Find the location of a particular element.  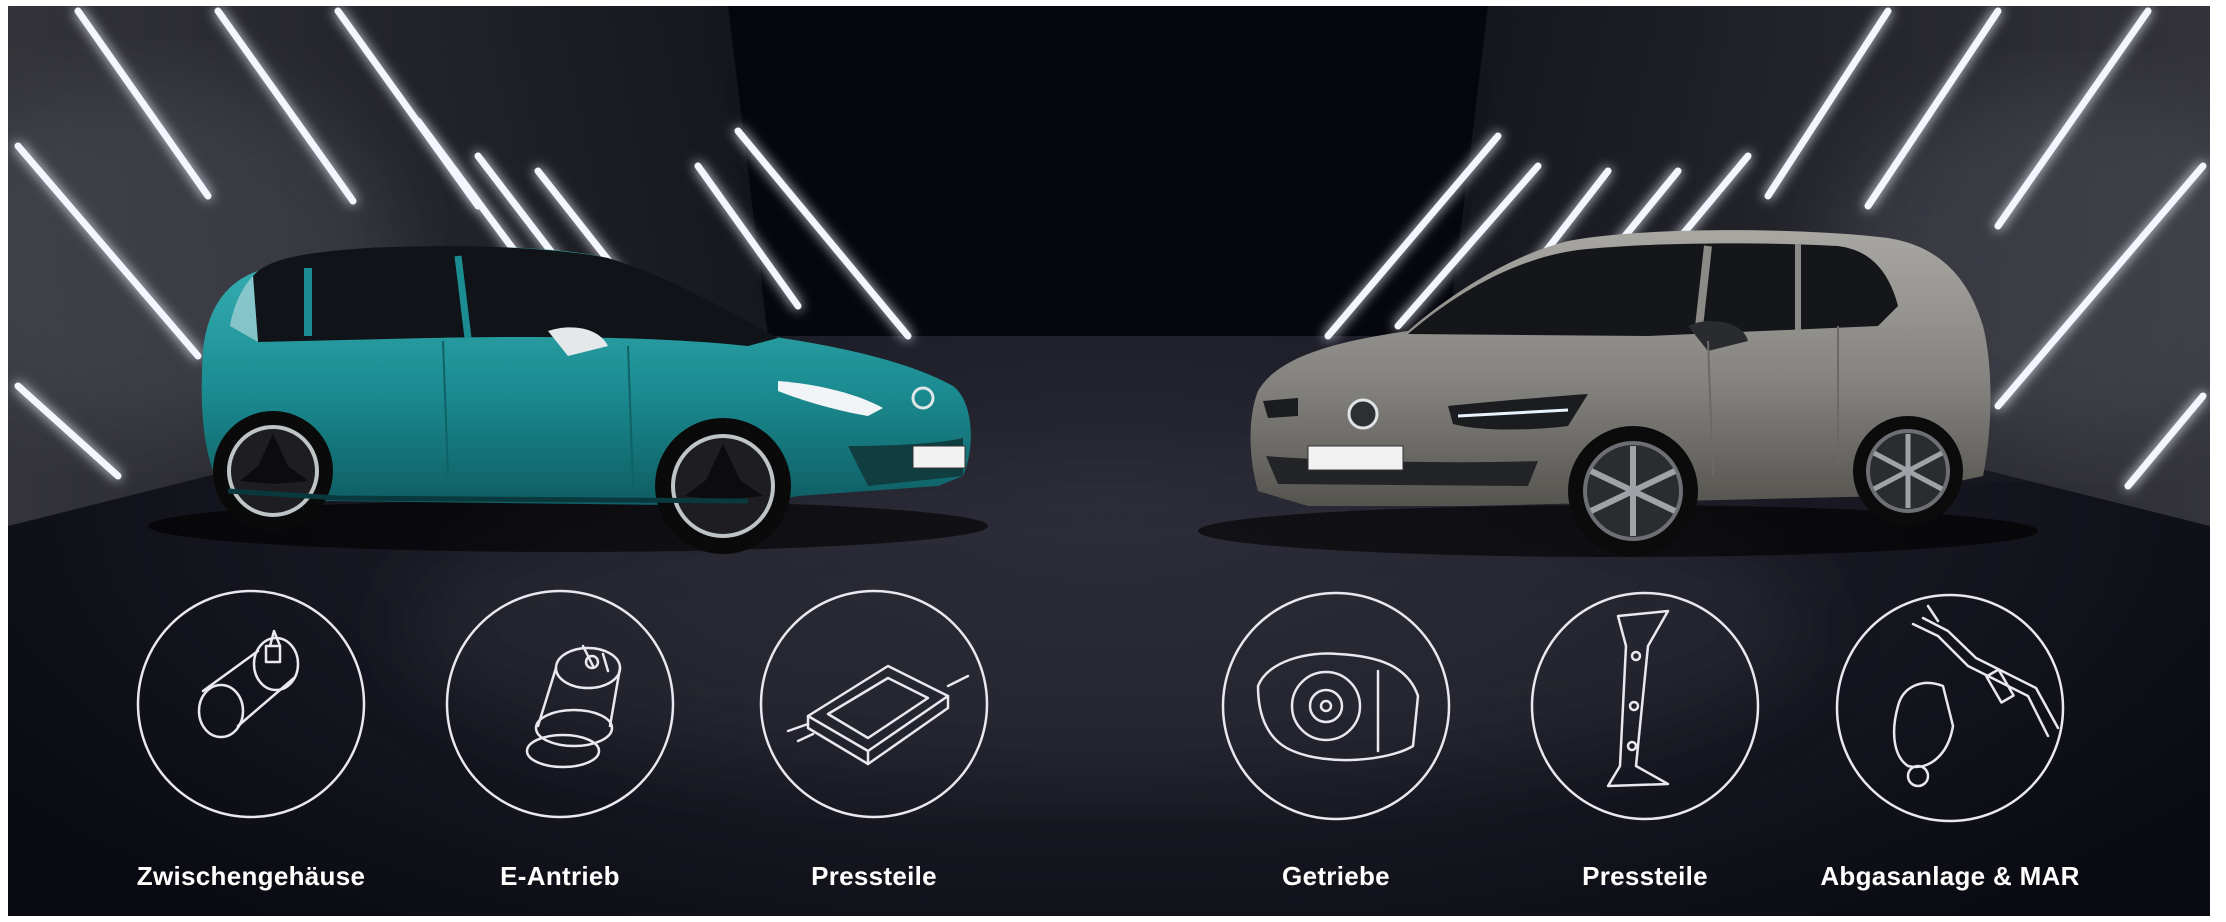

label-pressteile-left: Pressteile is located at coordinates (874, 876).